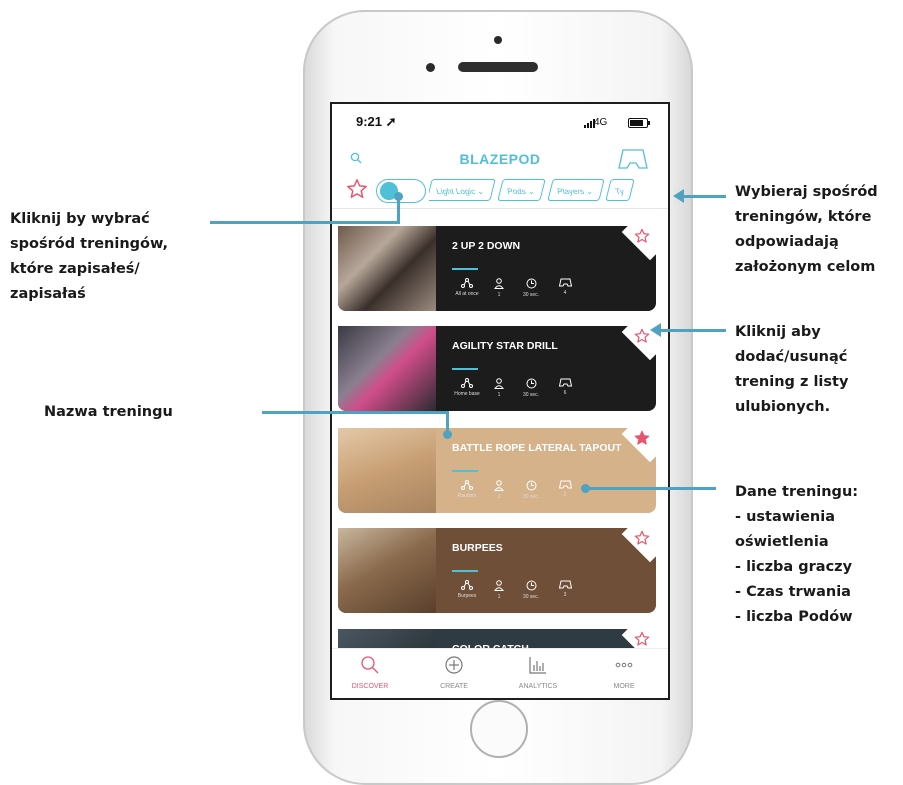 Image resolution: width=903 pixels, height=785 pixels. Describe the element at coordinates (357, 191) in the screenshot. I see `favorites-star-icon` at that location.